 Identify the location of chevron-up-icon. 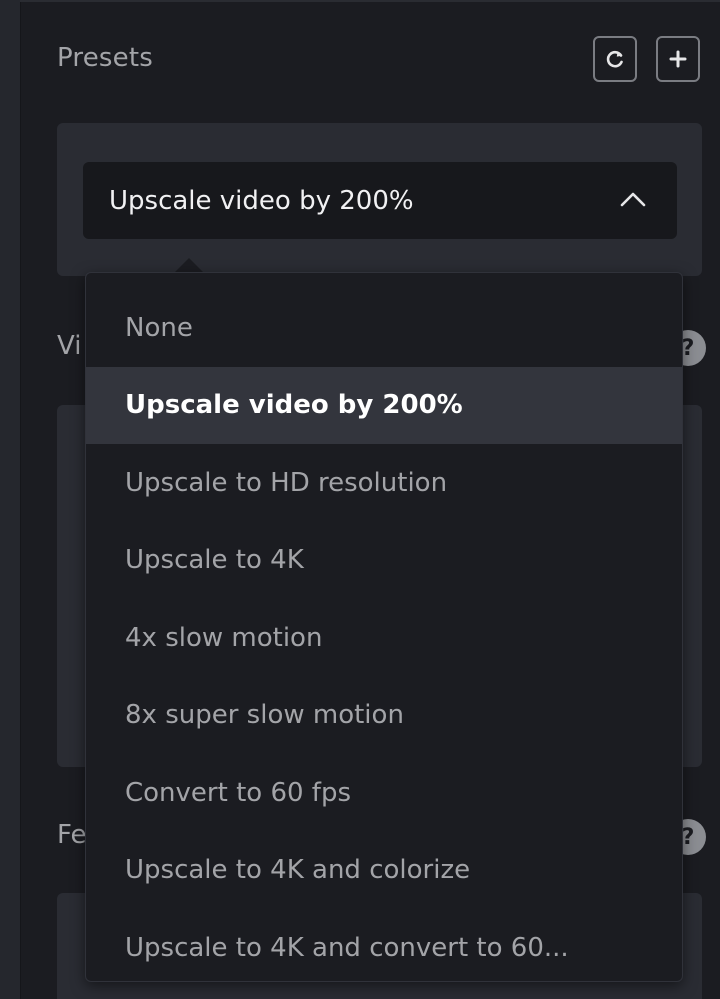
(633, 199).